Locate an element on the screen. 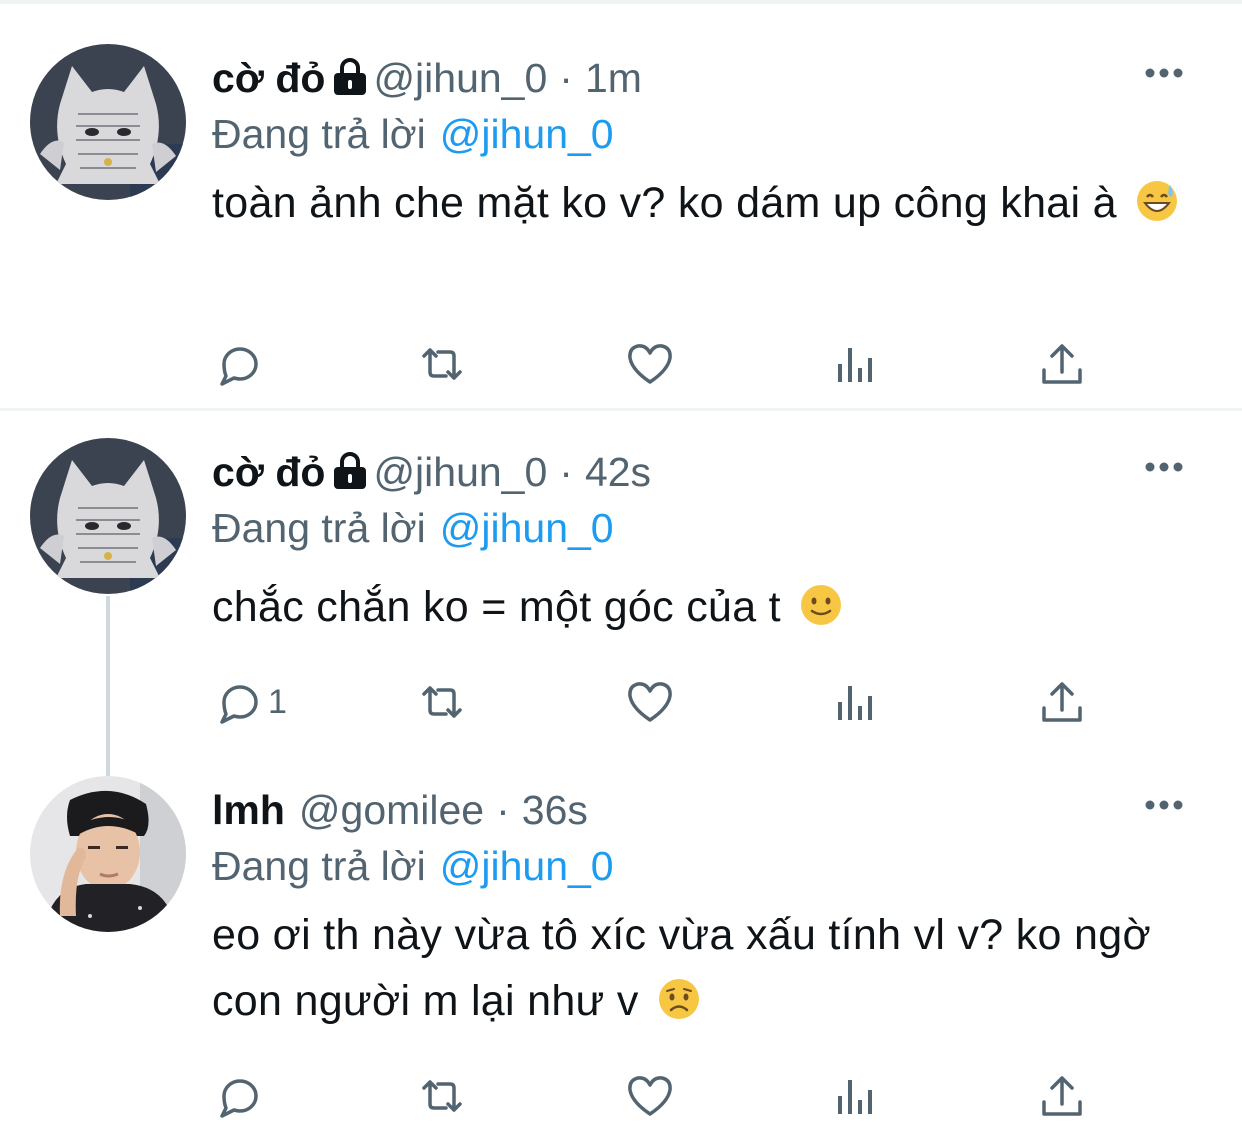 The height and width of the screenshot is (1142, 1242). timestamp: 42s is located at coordinates (618, 472).